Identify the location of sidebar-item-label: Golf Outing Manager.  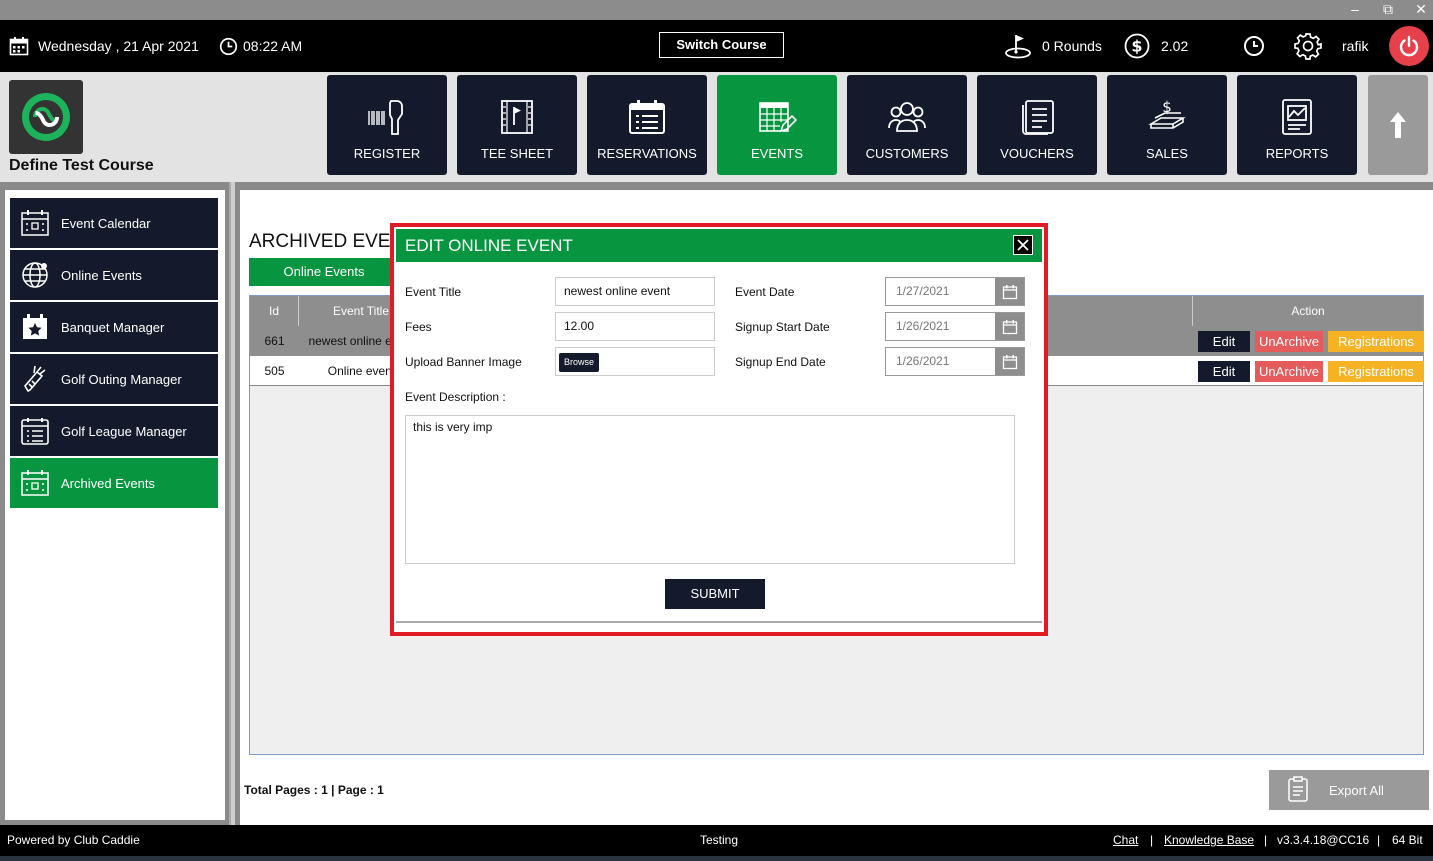
(121, 379).